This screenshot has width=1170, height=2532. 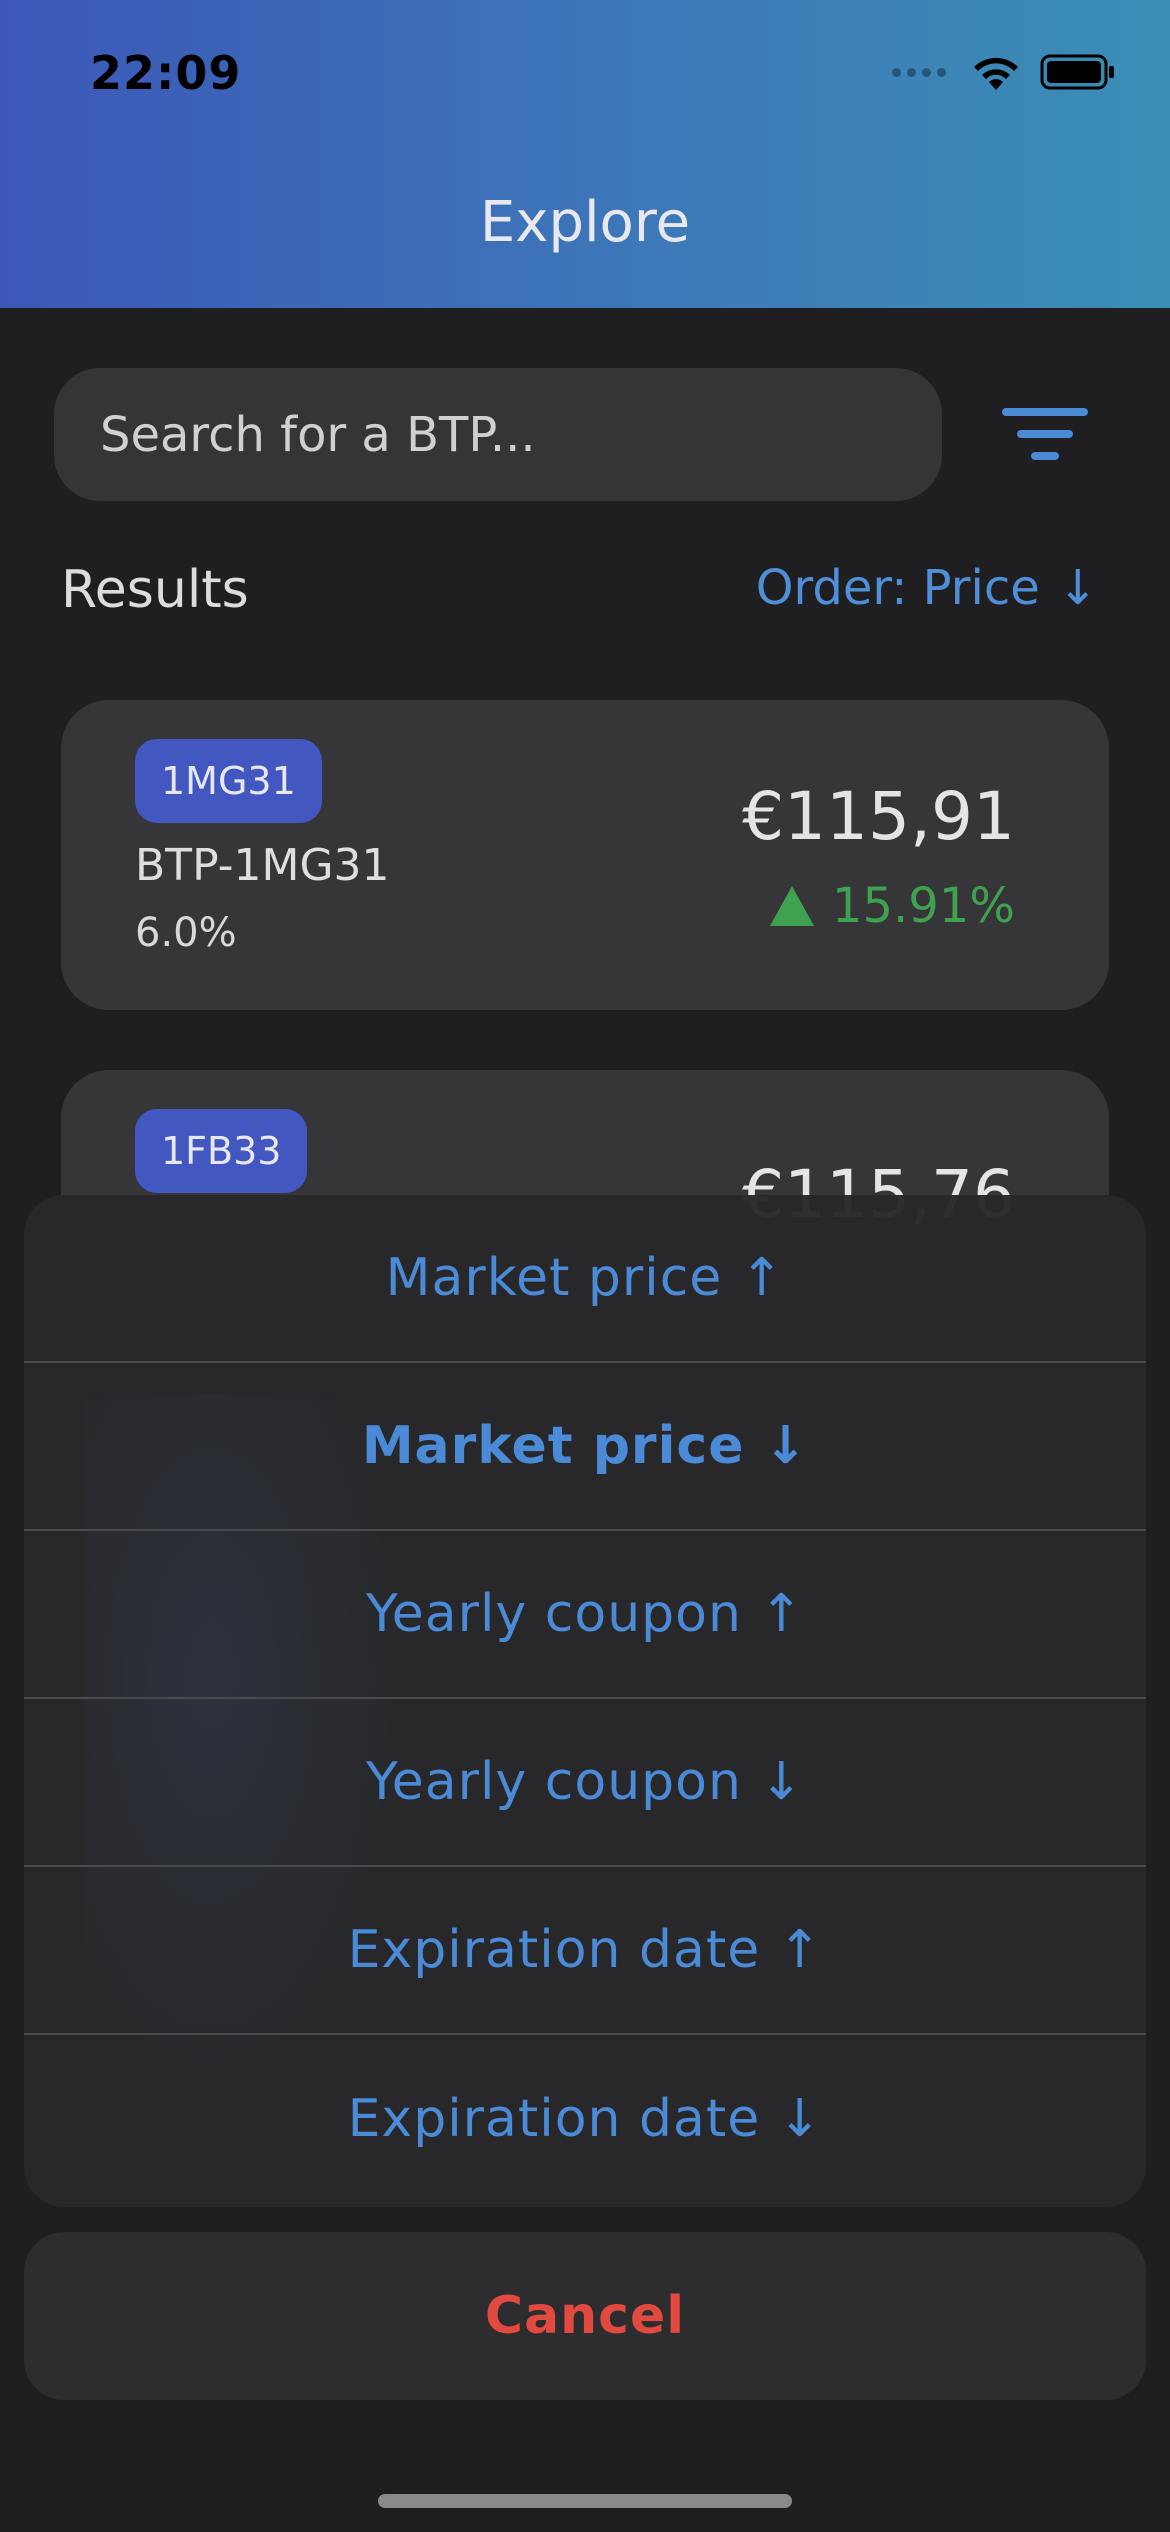 I want to click on status-time: 22:09, so click(x=166, y=73).